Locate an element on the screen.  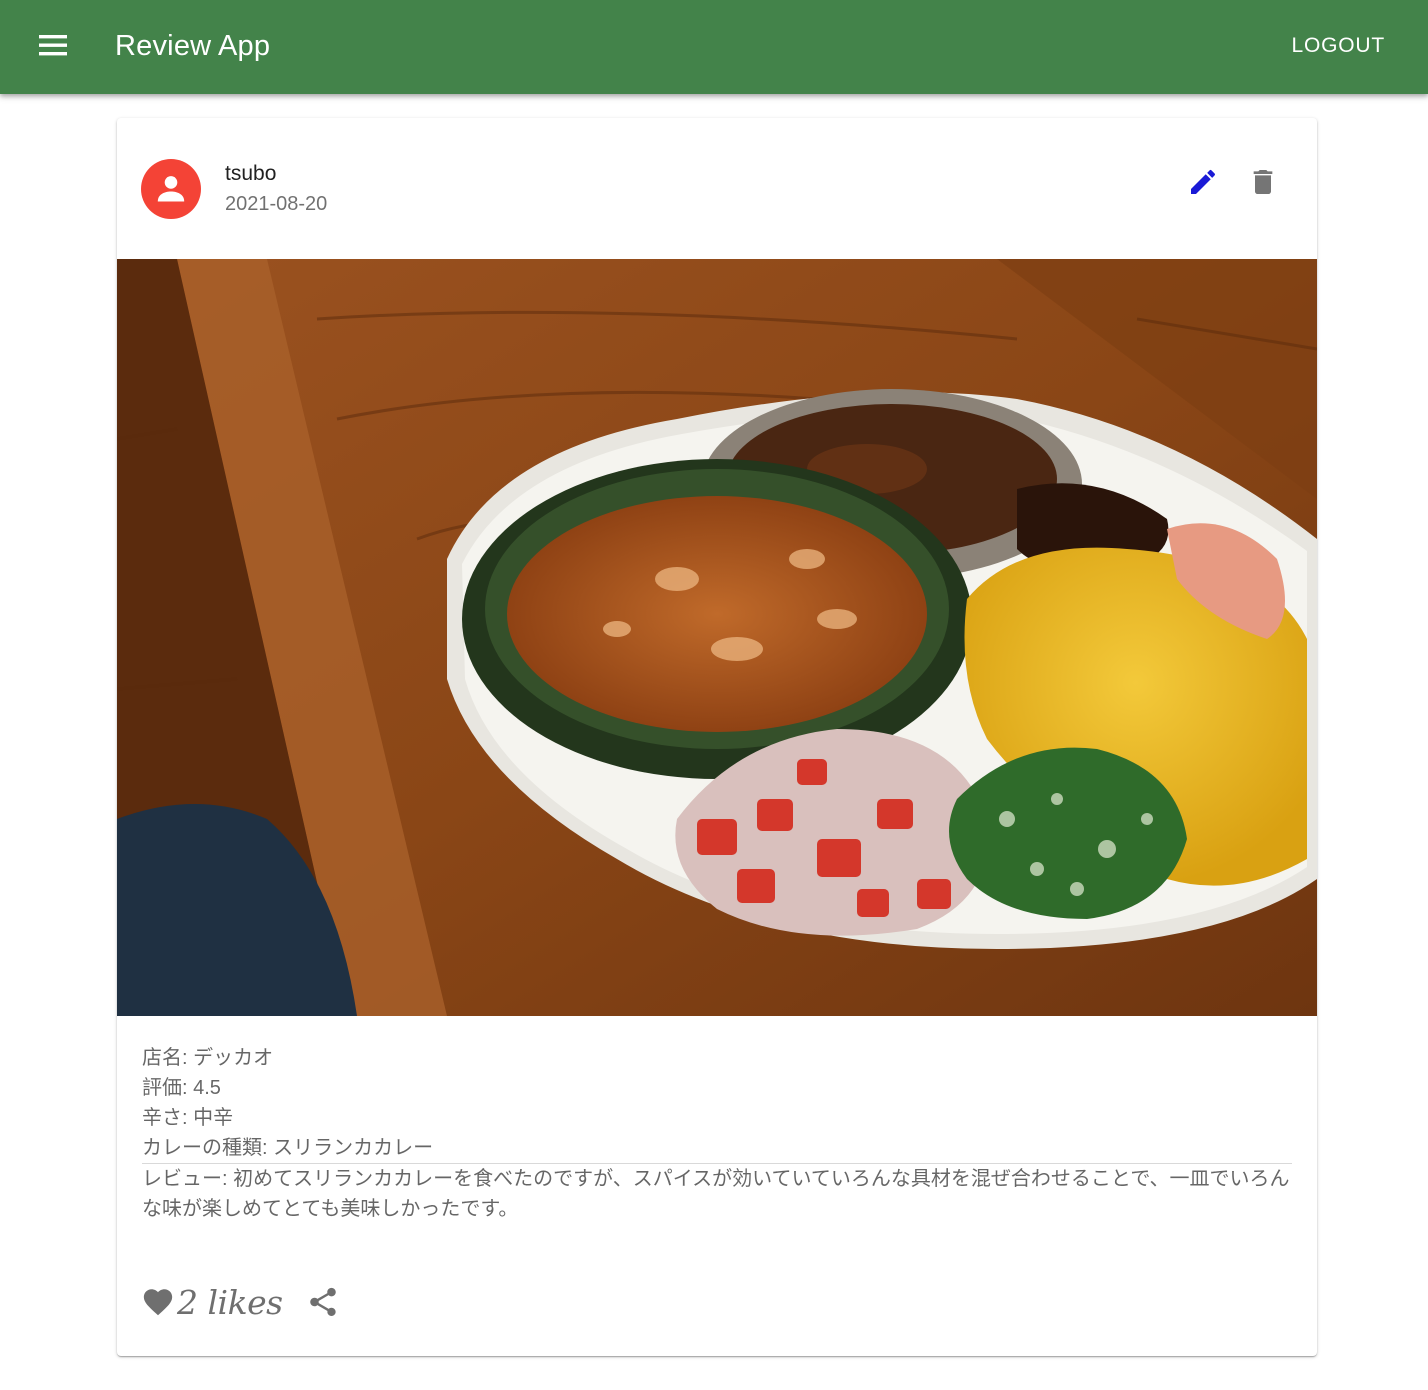
shop-name: 店名: デッカオ is located at coordinates (208, 1058).